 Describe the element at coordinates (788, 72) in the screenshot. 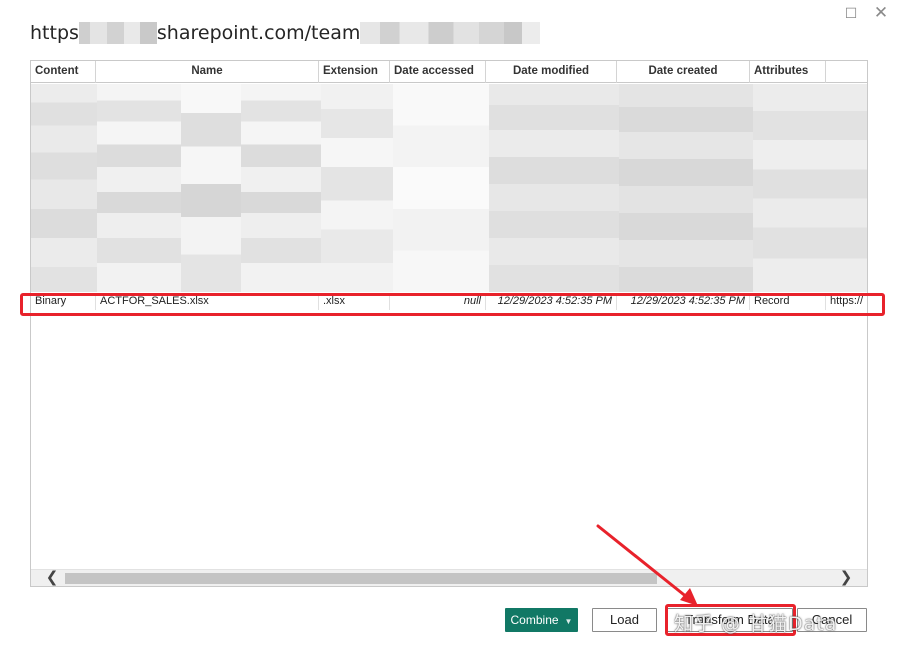

I see `column-header-attributes: Attributes` at that location.